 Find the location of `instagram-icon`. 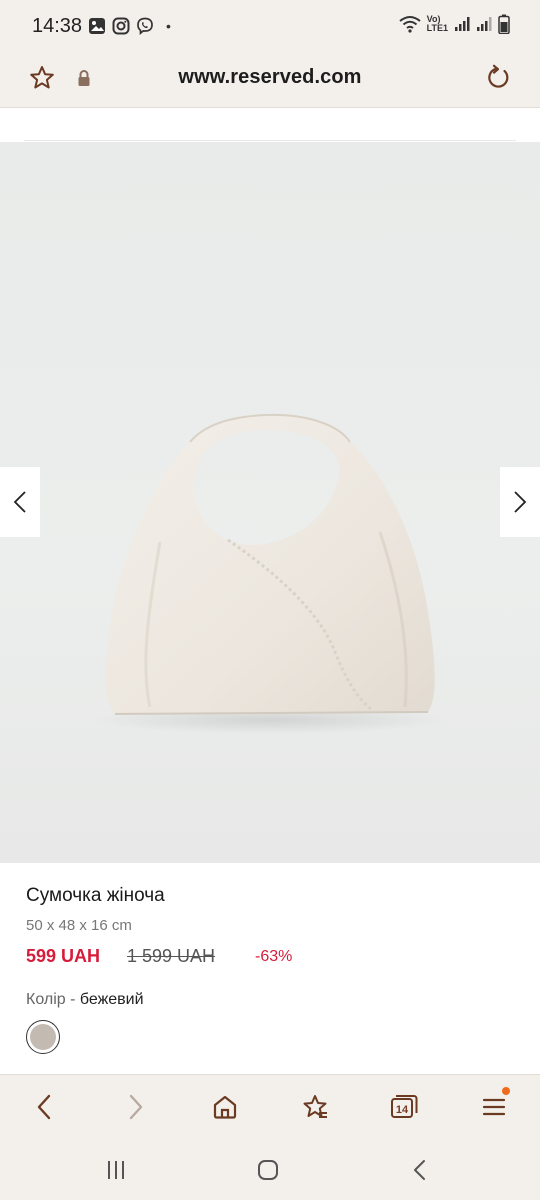

instagram-icon is located at coordinates (121, 26).